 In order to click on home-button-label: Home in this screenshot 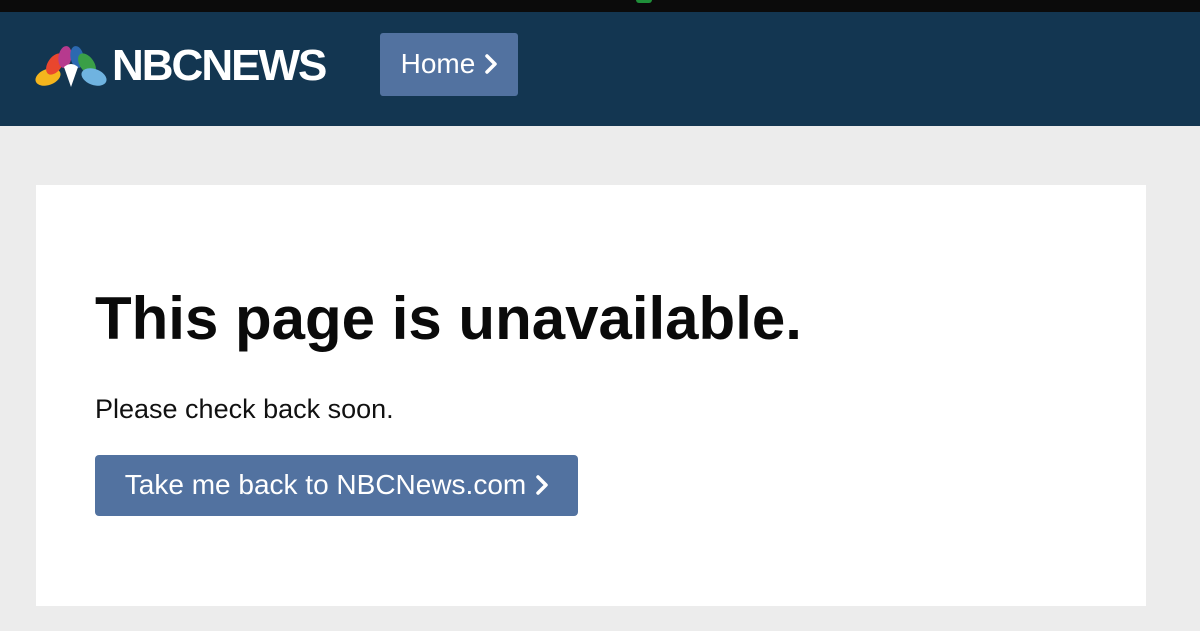, I will do `click(438, 63)`.